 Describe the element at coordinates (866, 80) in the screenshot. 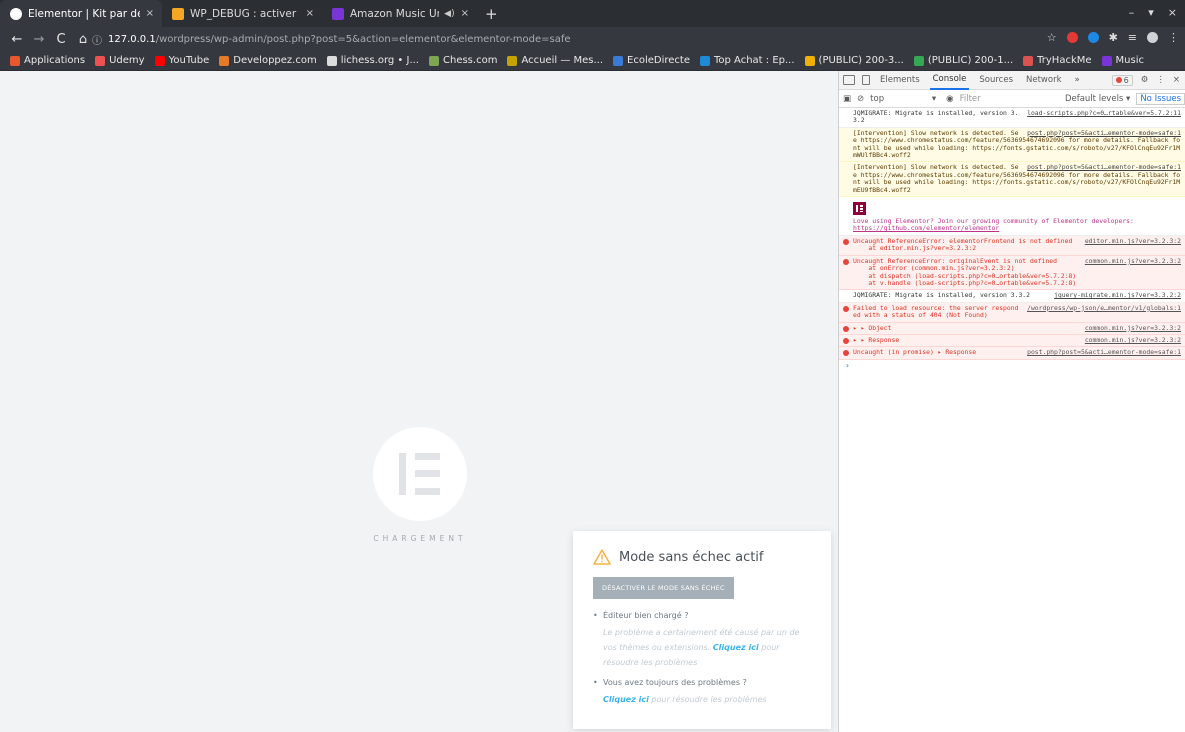

I see `device-toggle-icon` at that location.